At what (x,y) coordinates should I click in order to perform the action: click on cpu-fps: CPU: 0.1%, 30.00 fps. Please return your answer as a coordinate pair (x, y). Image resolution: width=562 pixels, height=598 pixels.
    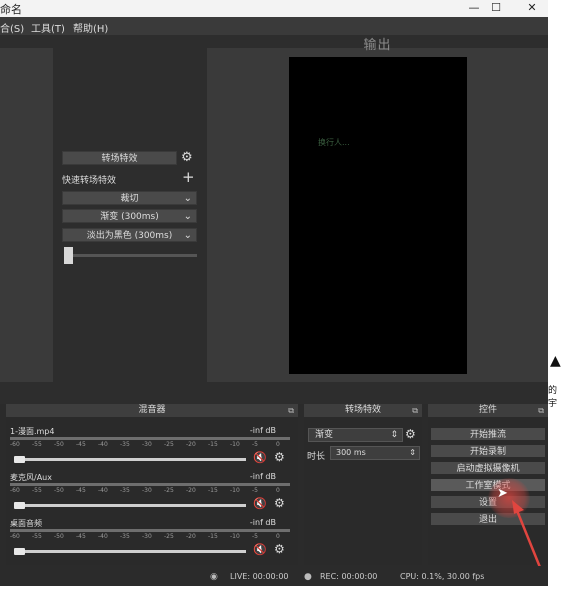
    Looking at the image, I should click on (442, 576).